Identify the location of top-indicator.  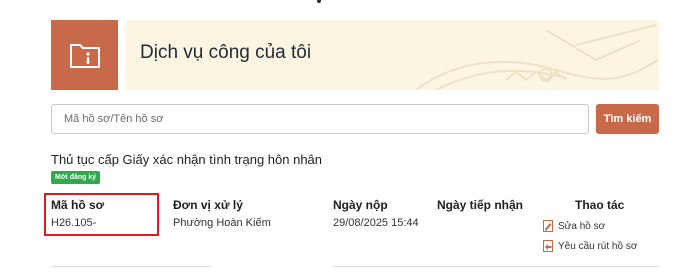
(319, 1).